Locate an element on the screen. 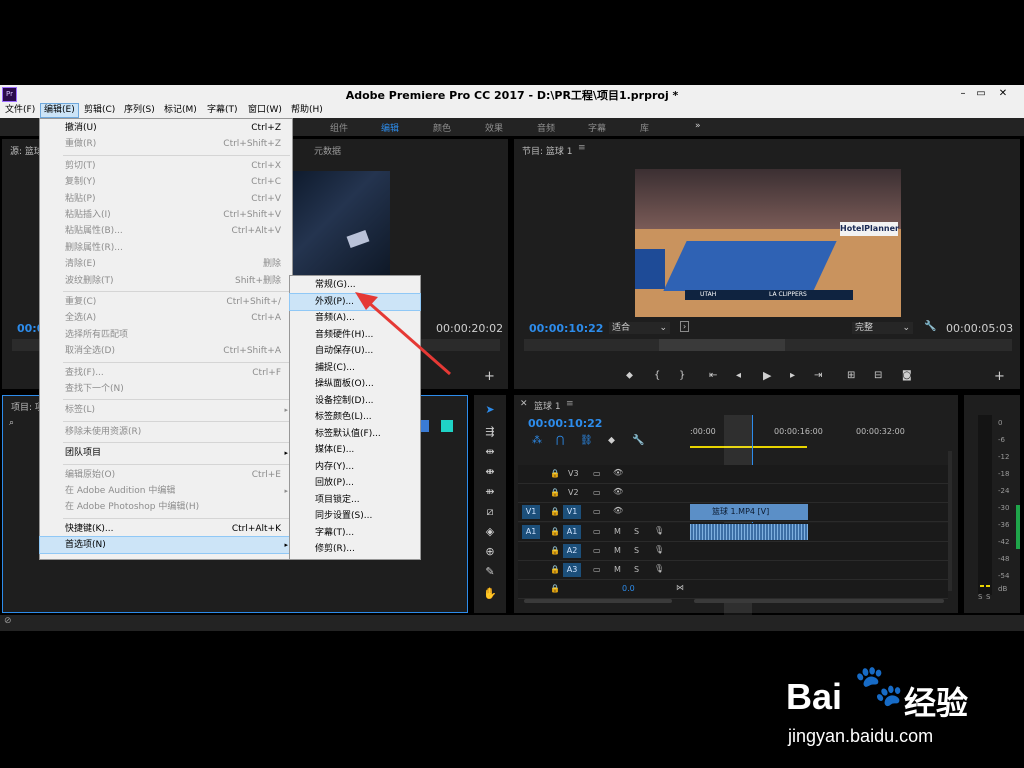 Image resolution: width=1024 pixels, height=768 pixels. paw-icon: 🐾 is located at coordinates (879, 686).